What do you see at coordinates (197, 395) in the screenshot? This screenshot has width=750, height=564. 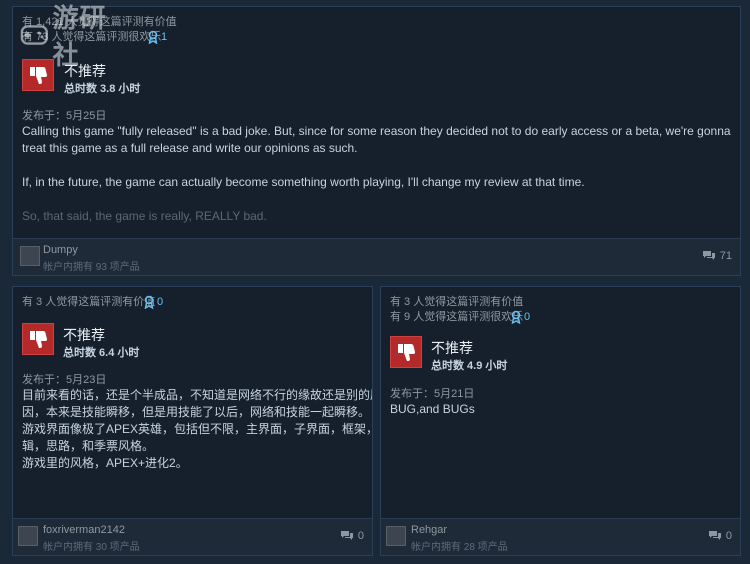 I see `review-line: 目前来看的话，还是个半成品，不知道是网络不行的缘故还是别的原` at bounding box center [197, 395].